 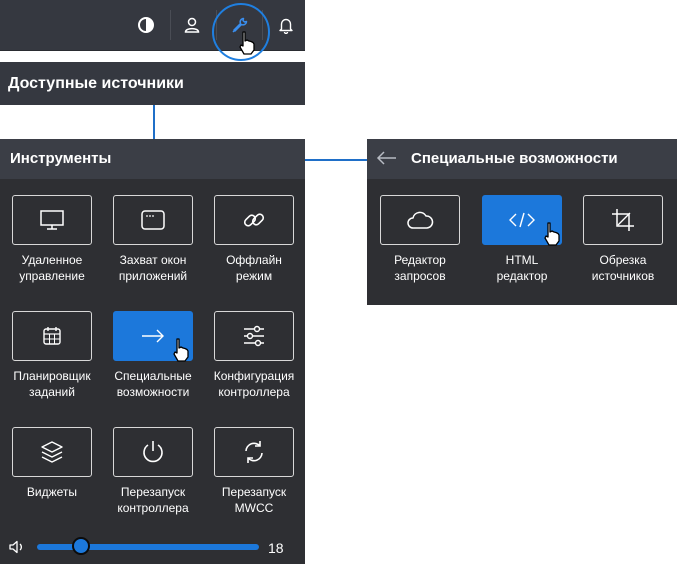 I want to click on accessibility-header: Специальные возможности, so click(x=522, y=159).